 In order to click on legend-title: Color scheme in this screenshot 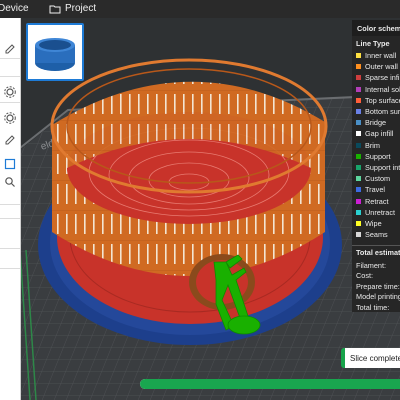, I will do `click(378, 28)`.